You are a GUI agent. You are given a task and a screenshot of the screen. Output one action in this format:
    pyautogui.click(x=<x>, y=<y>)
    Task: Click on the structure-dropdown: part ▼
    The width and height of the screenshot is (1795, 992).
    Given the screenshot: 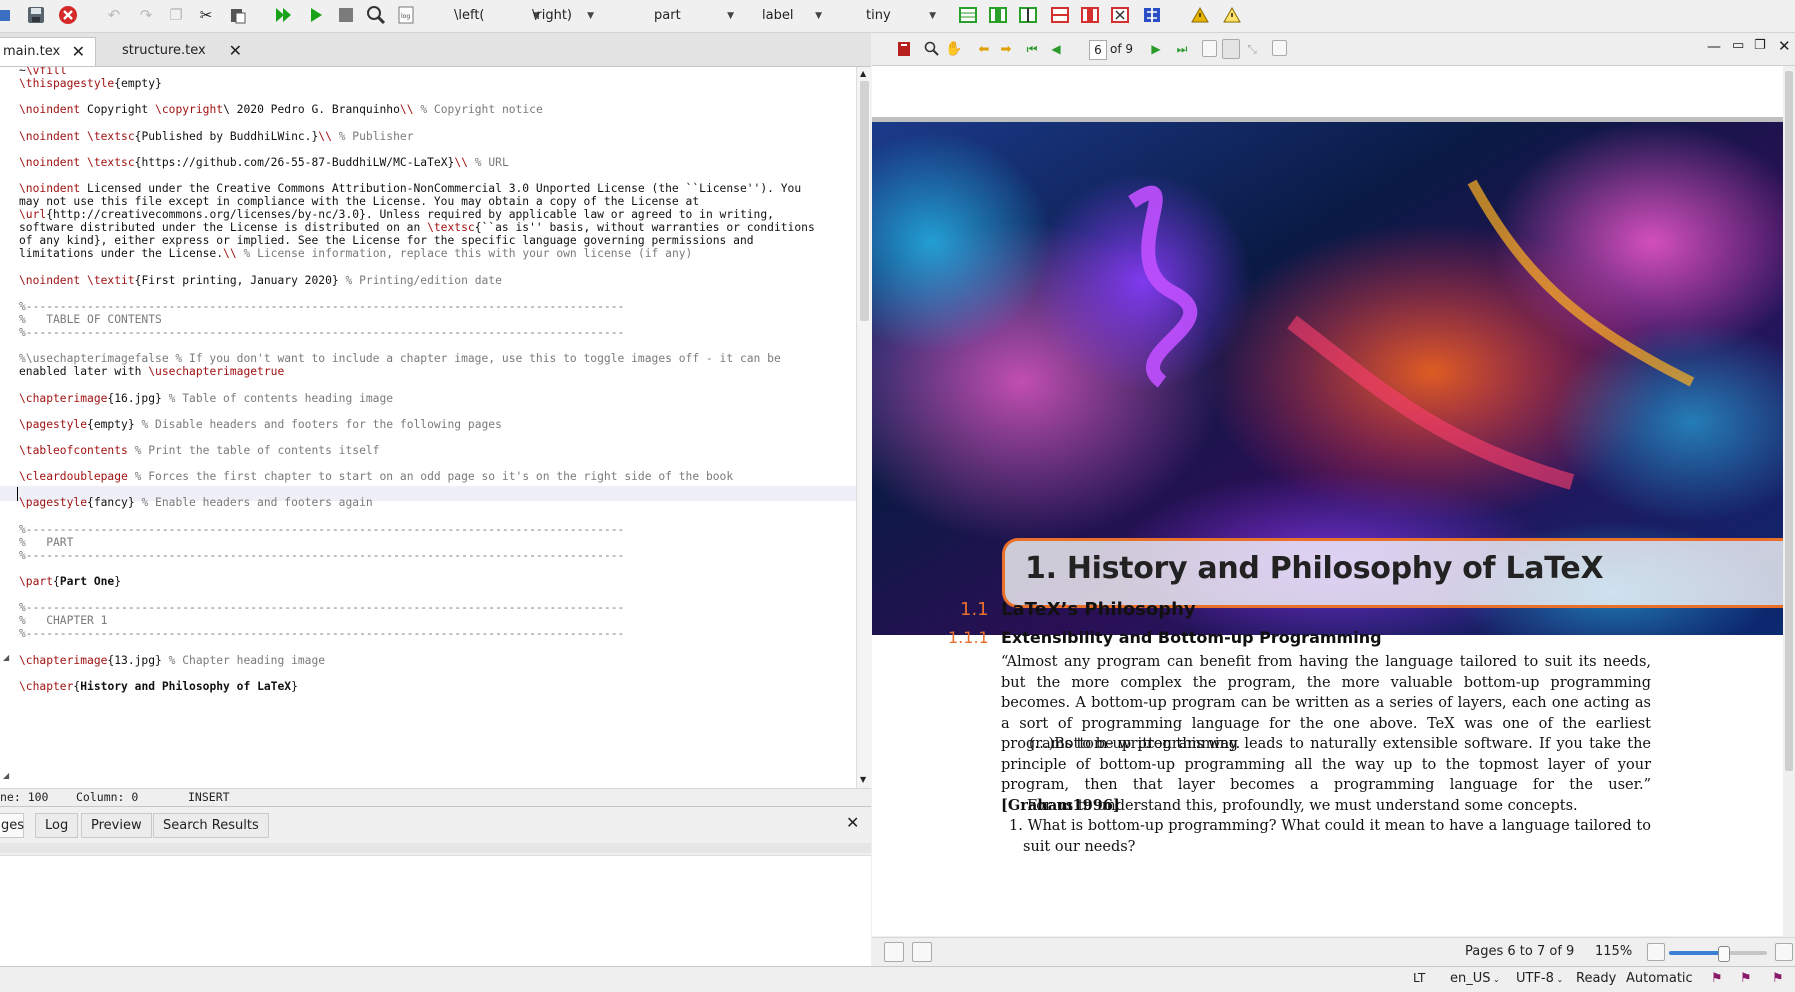 What is the action you would take?
    pyautogui.click(x=694, y=16)
    